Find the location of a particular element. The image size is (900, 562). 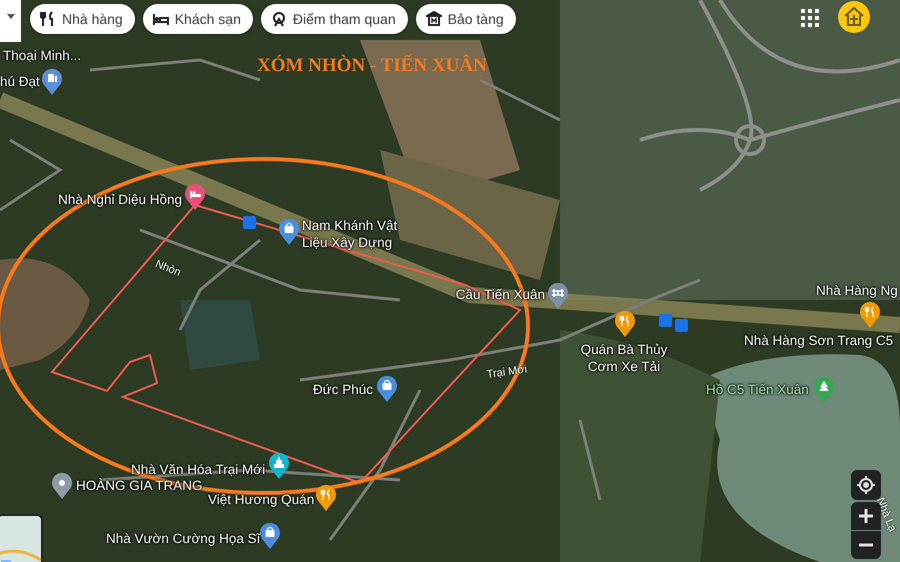

category-chip: Nhà hàng is located at coordinates (82, 19).